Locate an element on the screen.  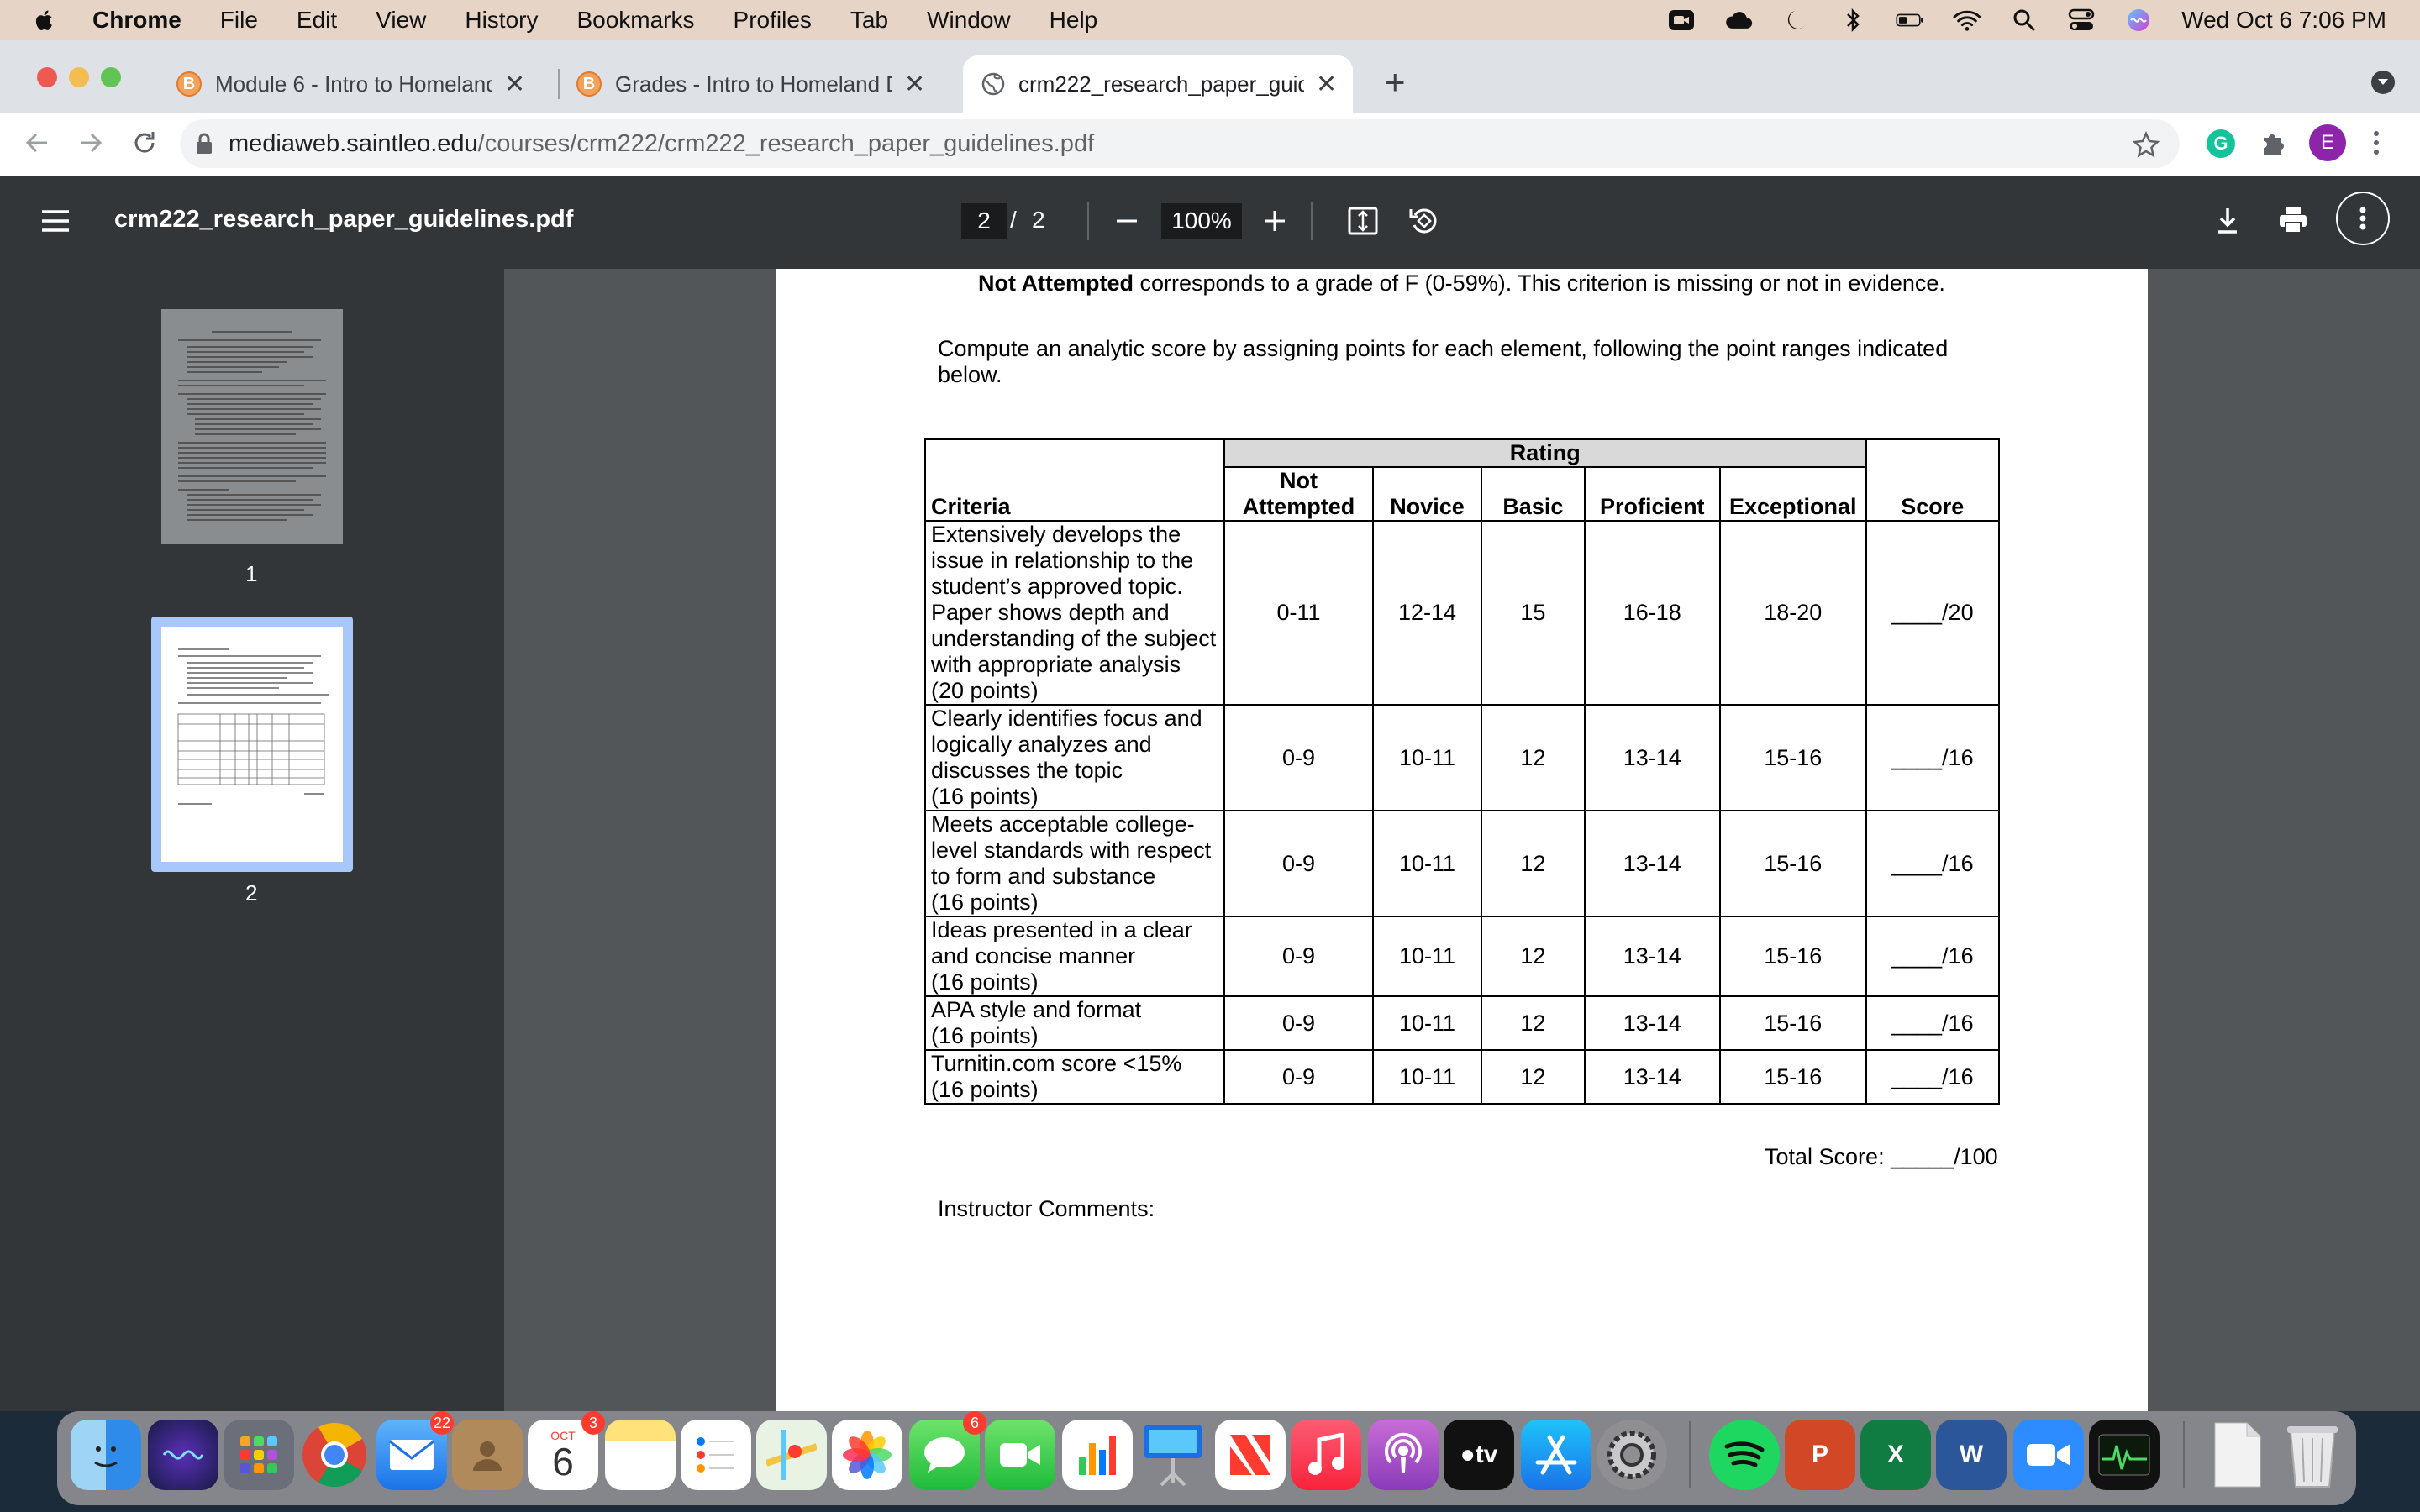
finder-icon is located at coordinates (106, 1455).